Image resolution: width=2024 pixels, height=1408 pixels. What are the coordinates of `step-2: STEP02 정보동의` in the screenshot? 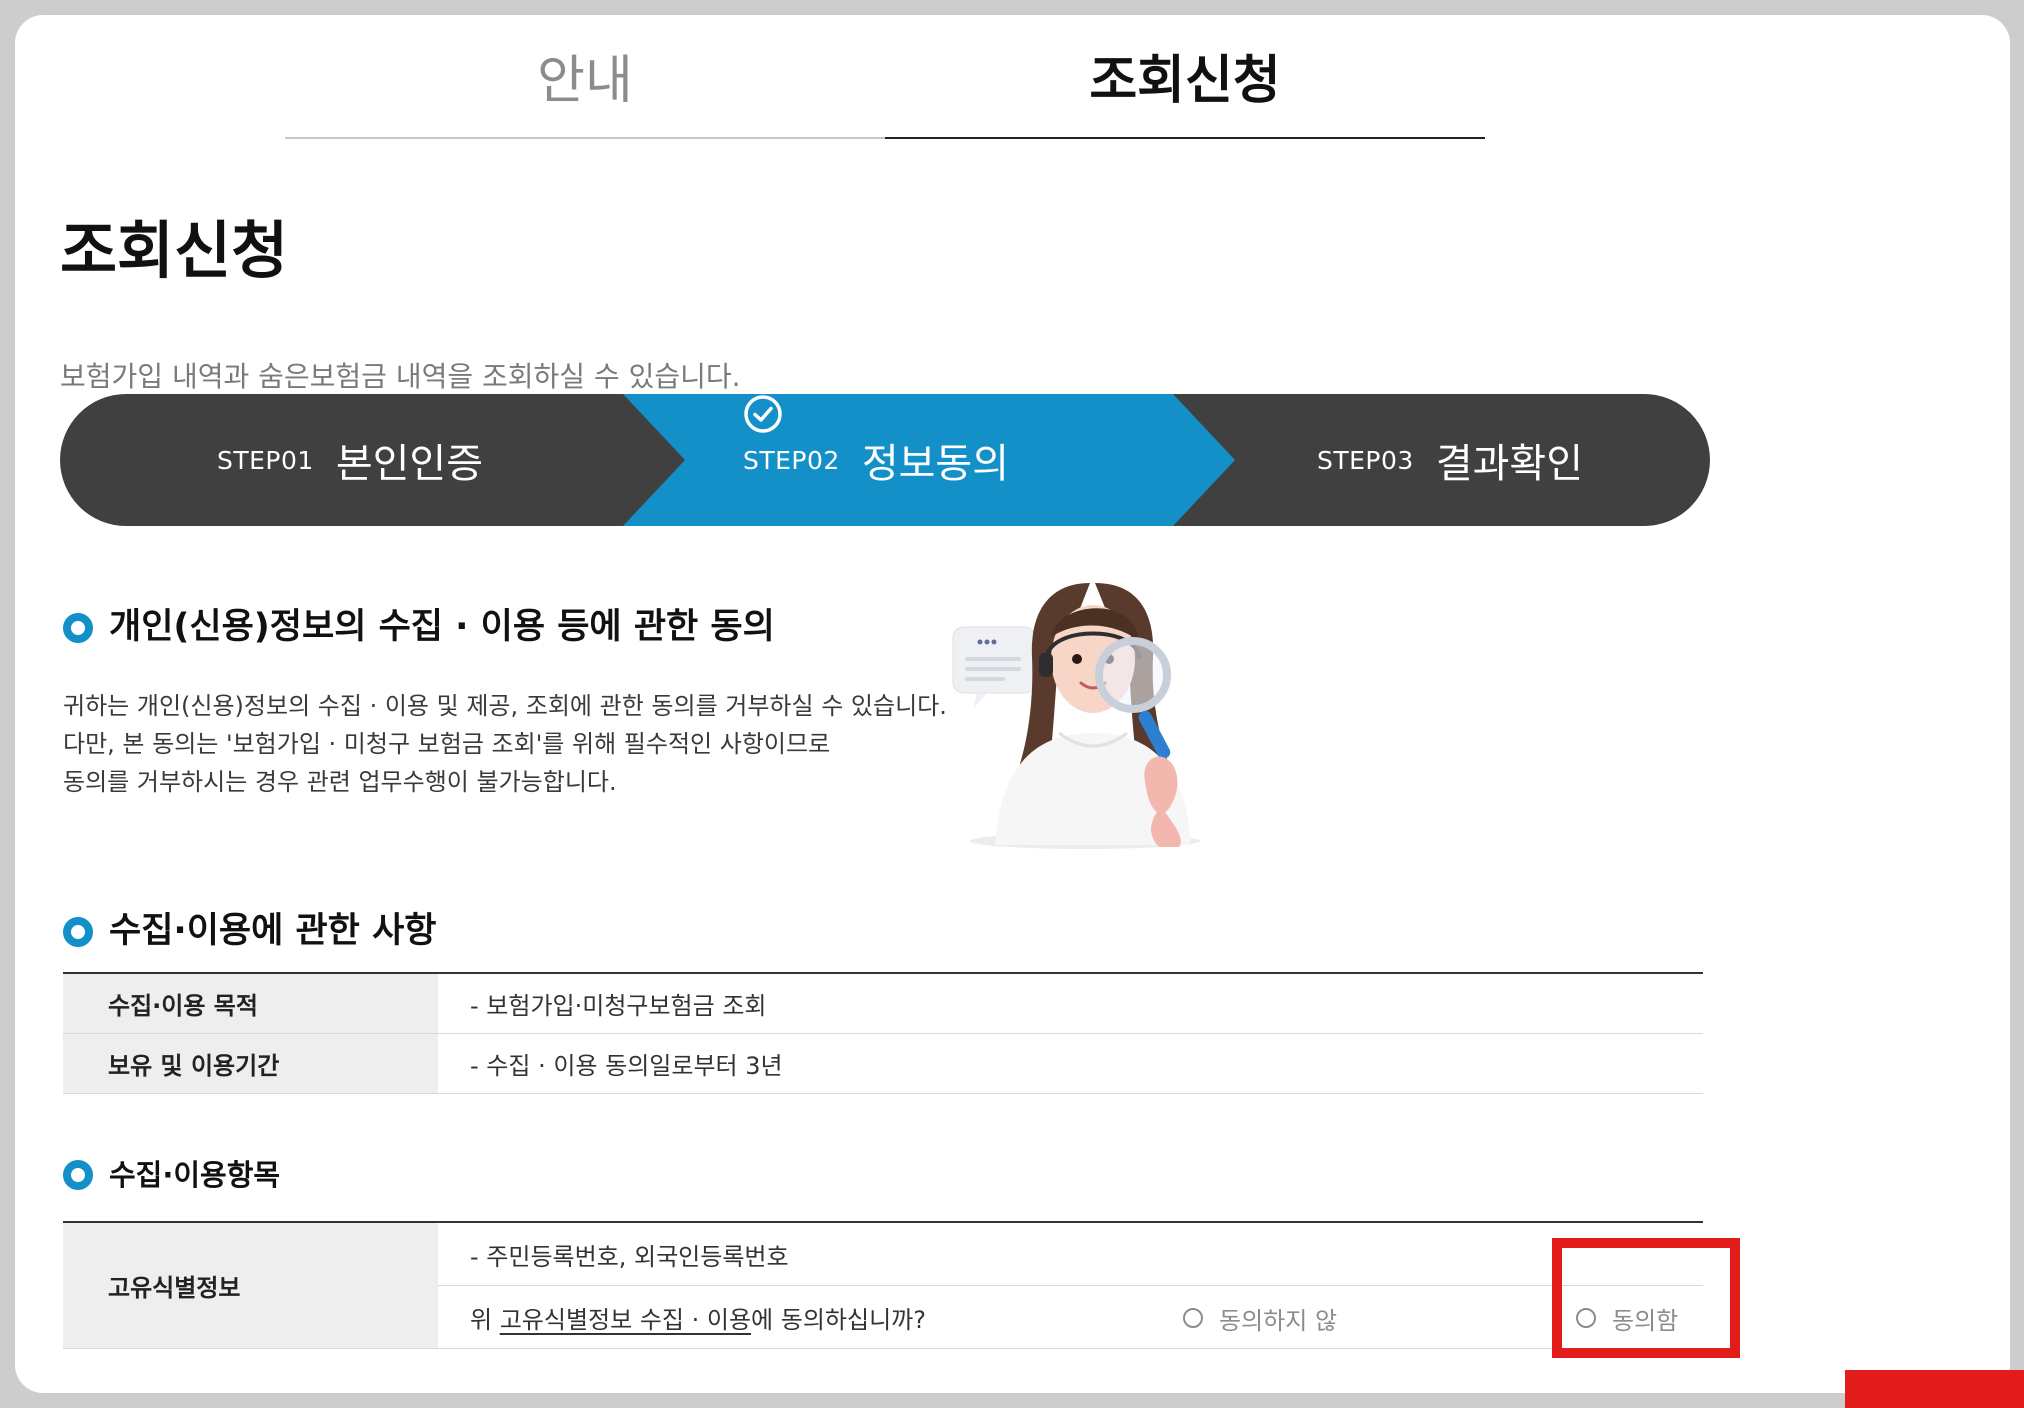 It's located at (881, 460).